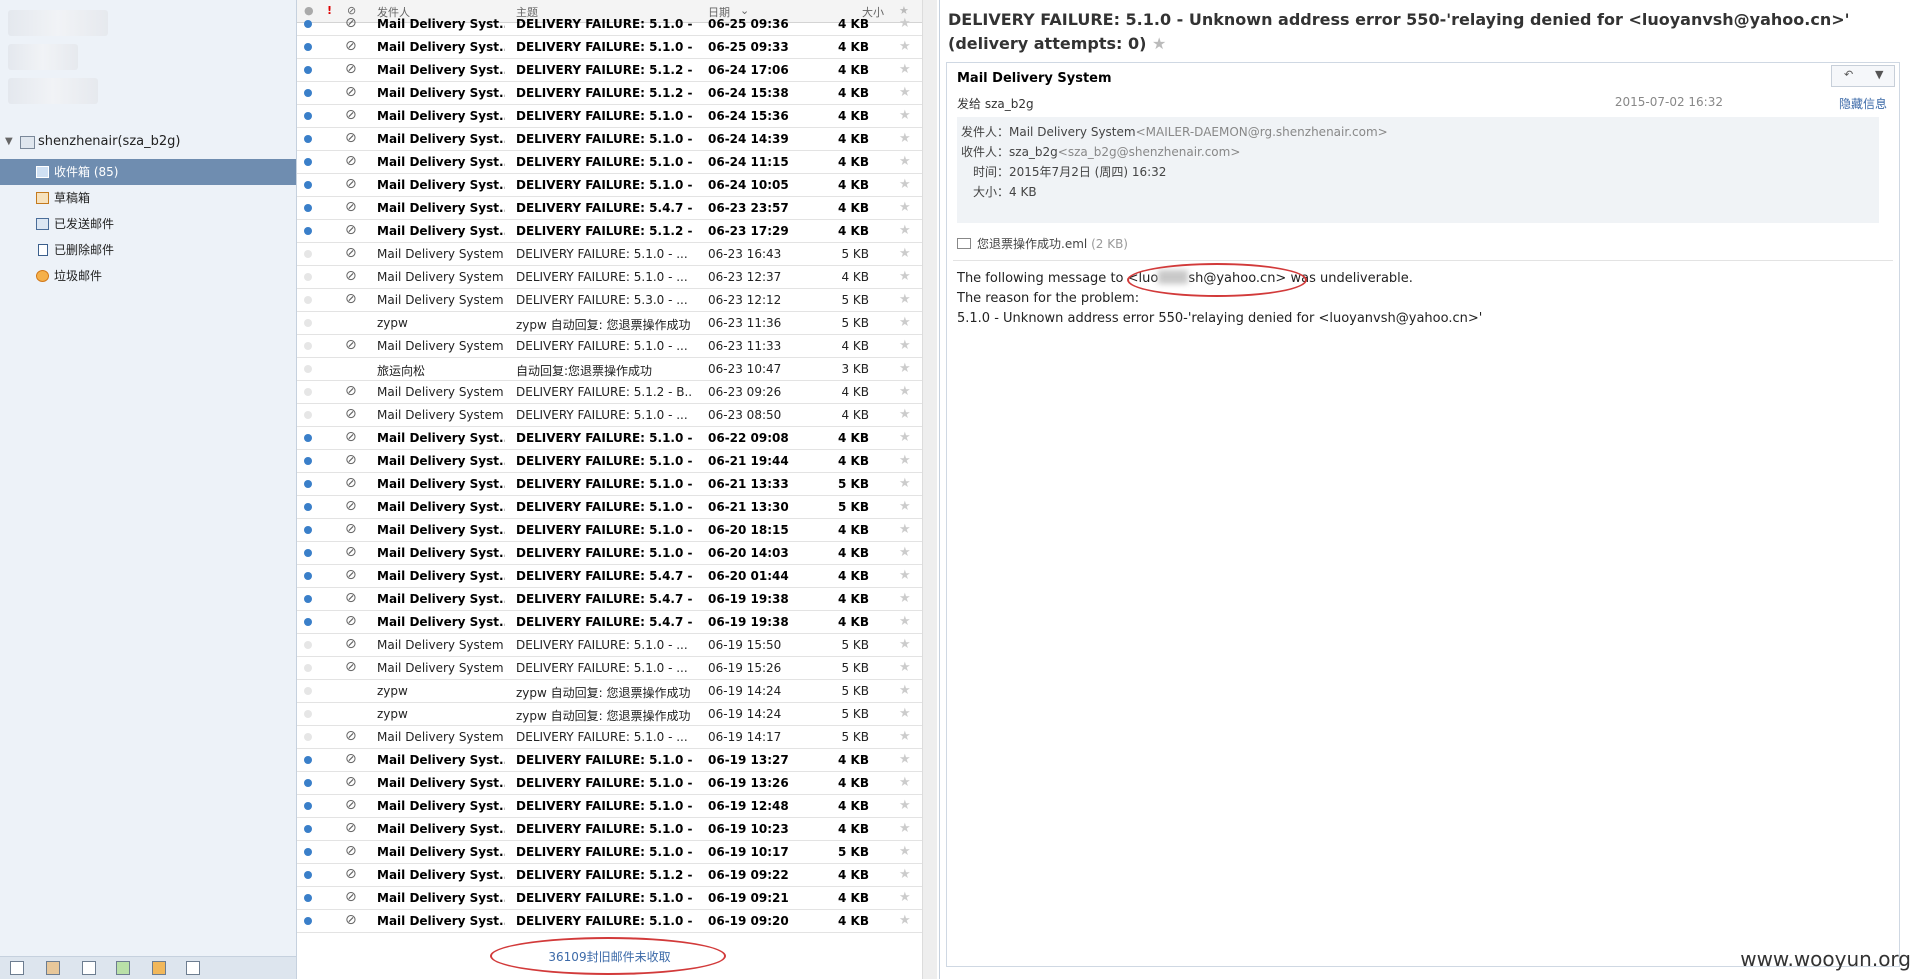  What do you see at coordinates (148, 276) in the screenshot?
I see `folder-junk: 垃圾邮件` at bounding box center [148, 276].